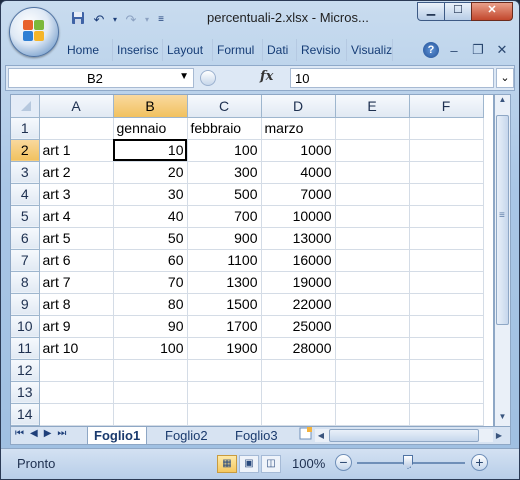 The height and width of the screenshot is (480, 520). What do you see at coordinates (131, 20) in the screenshot?
I see `redo-icon: ↷` at bounding box center [131, 20].